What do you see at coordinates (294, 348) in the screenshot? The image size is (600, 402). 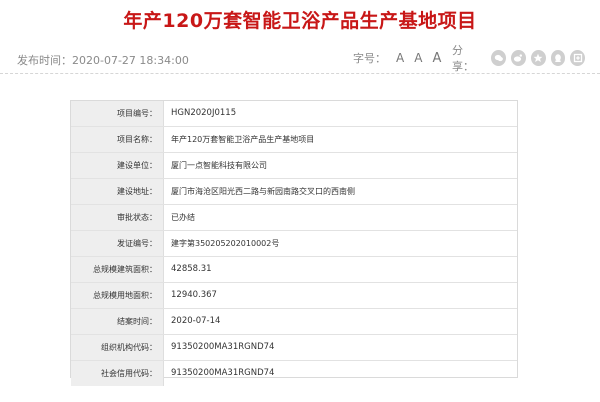 I see `table-row: 组织机构代码： 91350200MA31RGND74` at bounding box center [294, 348].